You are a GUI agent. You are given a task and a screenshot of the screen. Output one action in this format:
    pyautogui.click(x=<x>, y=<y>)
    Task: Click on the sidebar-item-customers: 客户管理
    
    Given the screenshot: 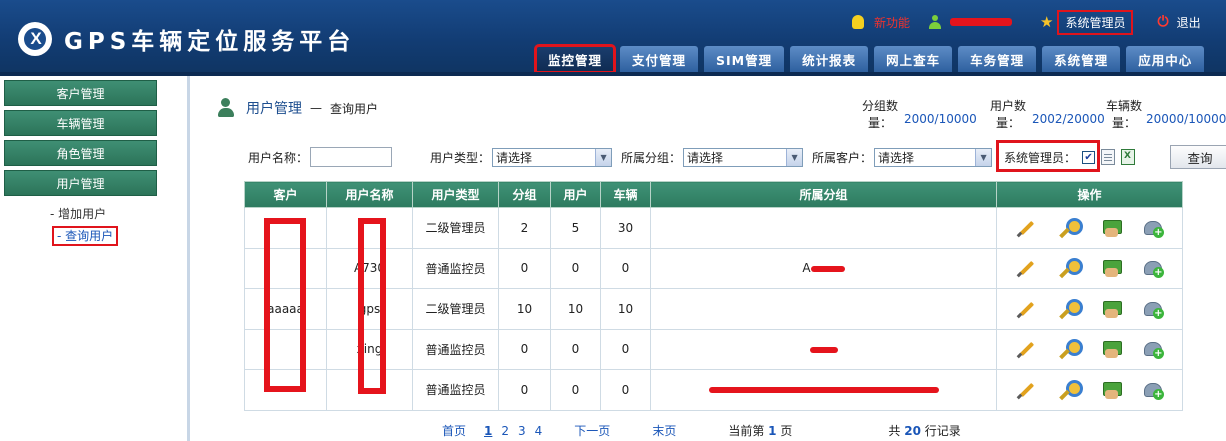 What is the action you would take?
    pyautogui.click(x=80, y=93)
    